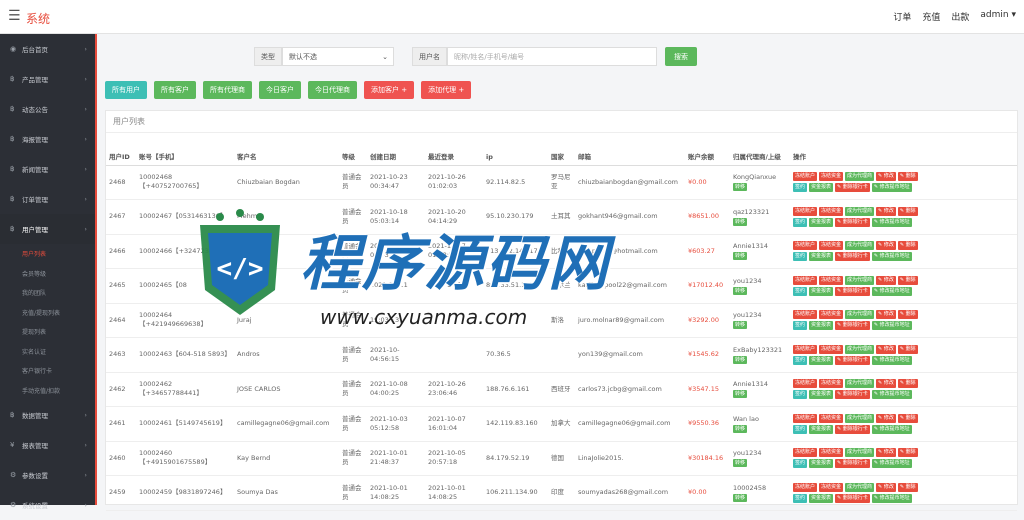 The width and height of the screenshot is (1024, 520). What do you see at coordinates (48, 169) in the screenshot?
I see `sidebar-item: ฿ 新闻管理 ›` at bounding box center [48, 169].